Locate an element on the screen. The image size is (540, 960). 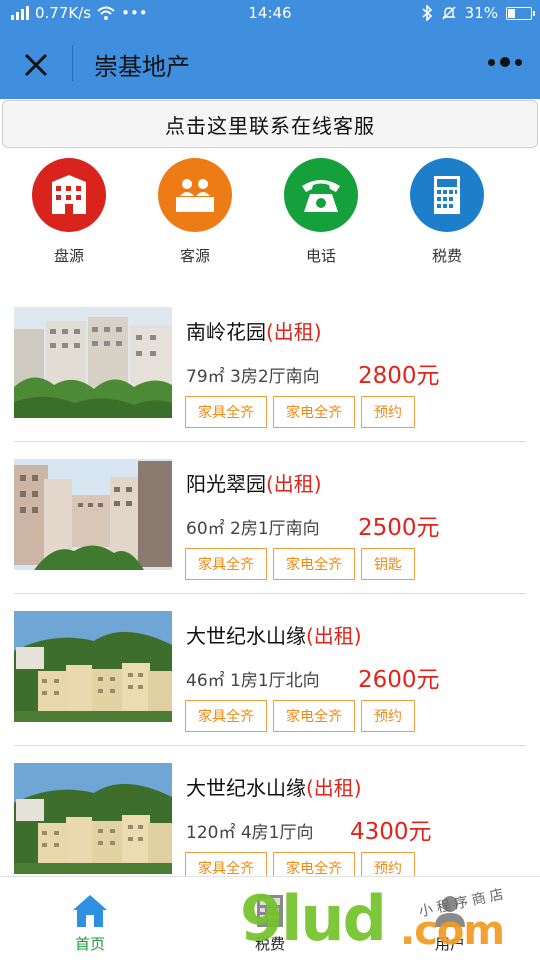
more-menu-button is located at coordinates (505, 62).